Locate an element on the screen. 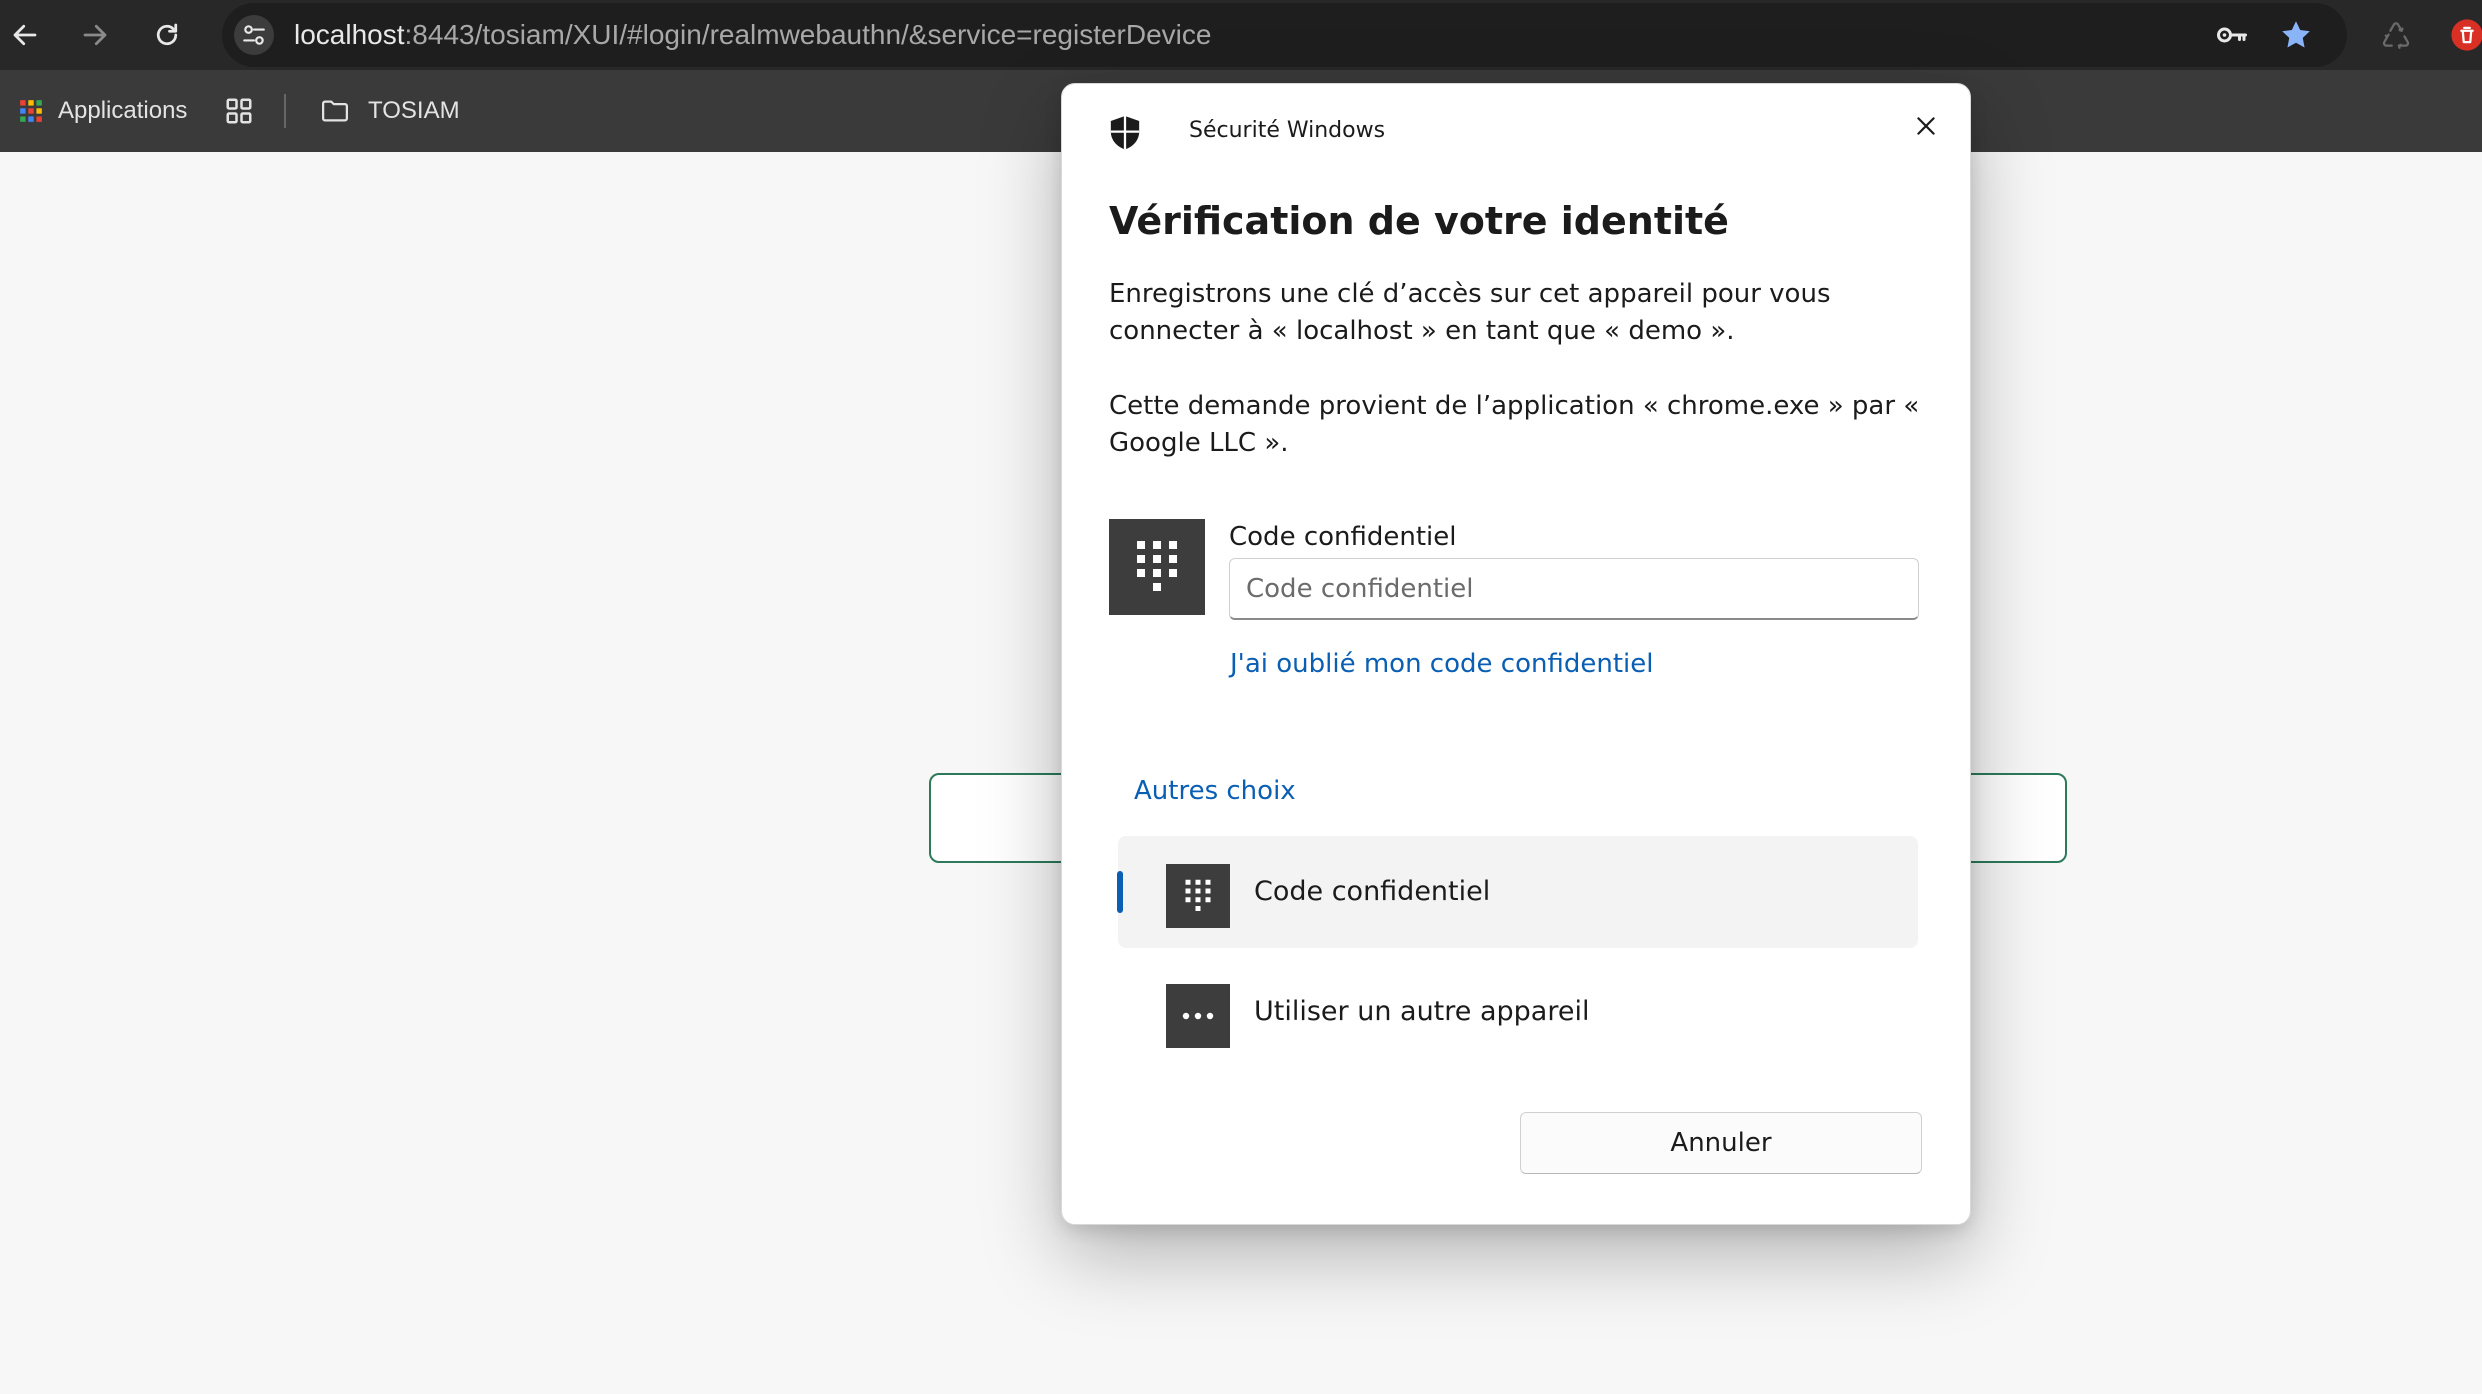 Image resolution: width=2482 pixels, height=1394 pixels. pin-tile is located at coordinates (1157, 567).